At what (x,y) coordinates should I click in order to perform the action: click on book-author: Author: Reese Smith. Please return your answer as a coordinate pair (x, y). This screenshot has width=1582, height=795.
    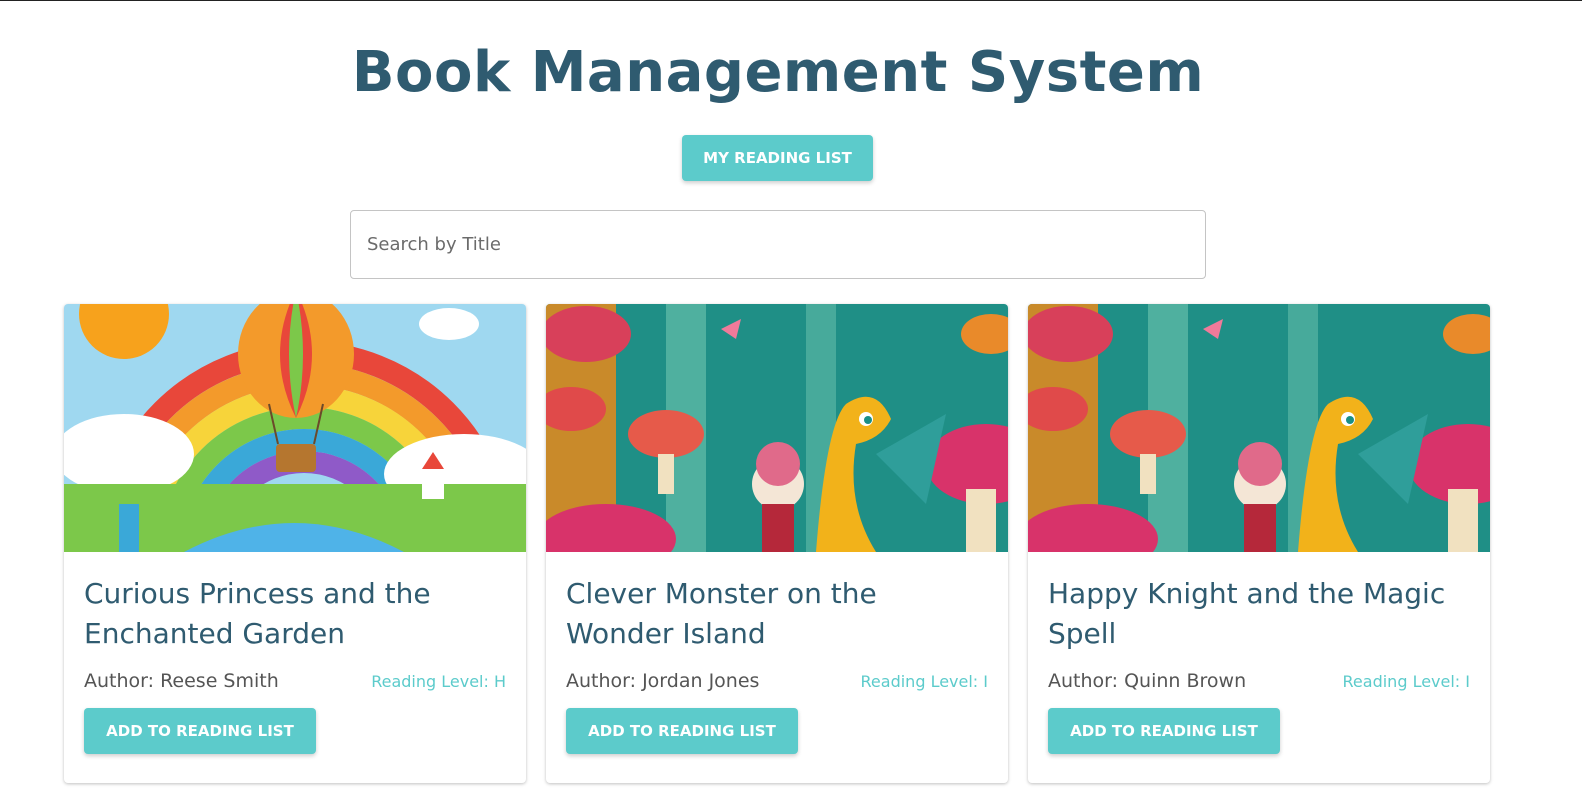
    Looking at the image, I should click on (181, 681).